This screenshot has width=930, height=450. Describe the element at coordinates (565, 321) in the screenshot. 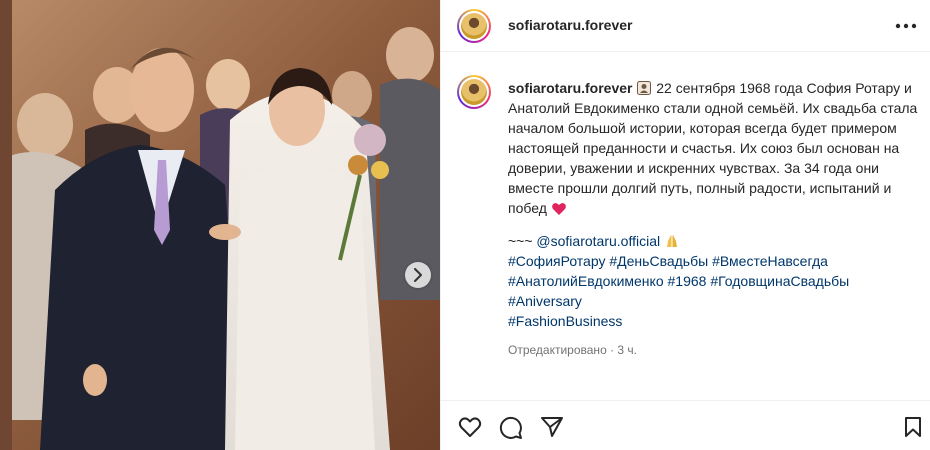

I see `hashtag-link: #FashionBusiness` at that location.